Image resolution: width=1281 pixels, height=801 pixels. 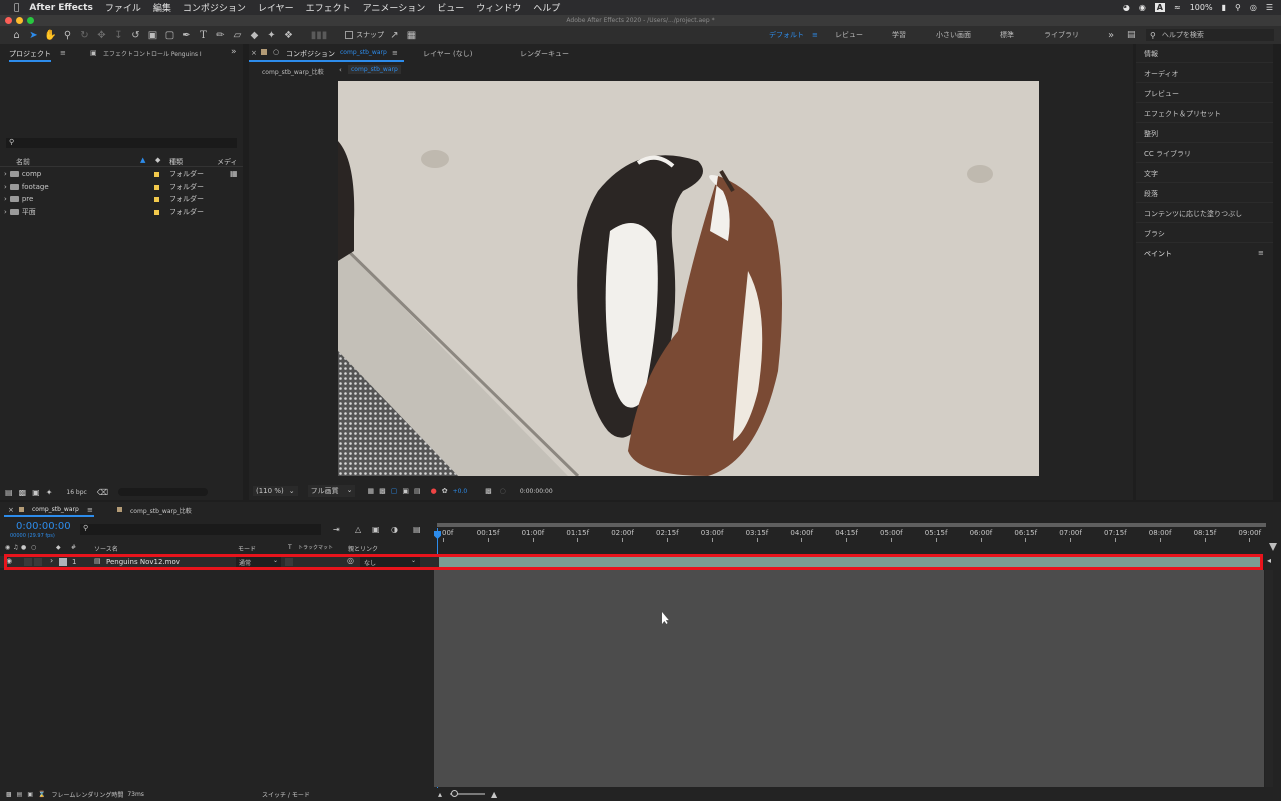 What do you see at coordinates (20, 794) in the screenshot?
I see `transfer-controls-toggle-icon: ▤` at bounding box center [20, 794].